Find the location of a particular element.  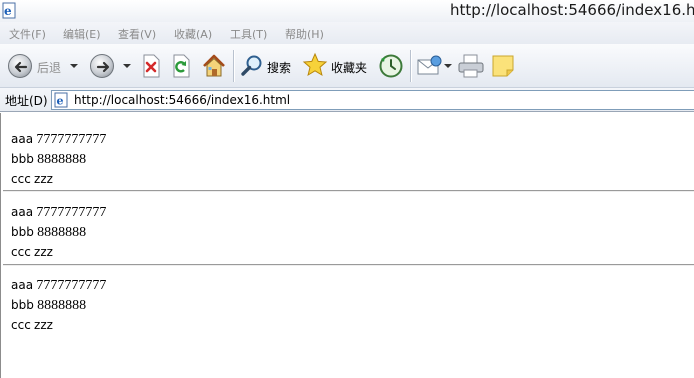

menu-edit: 编辑(E) is located at coordinates (82, 34).